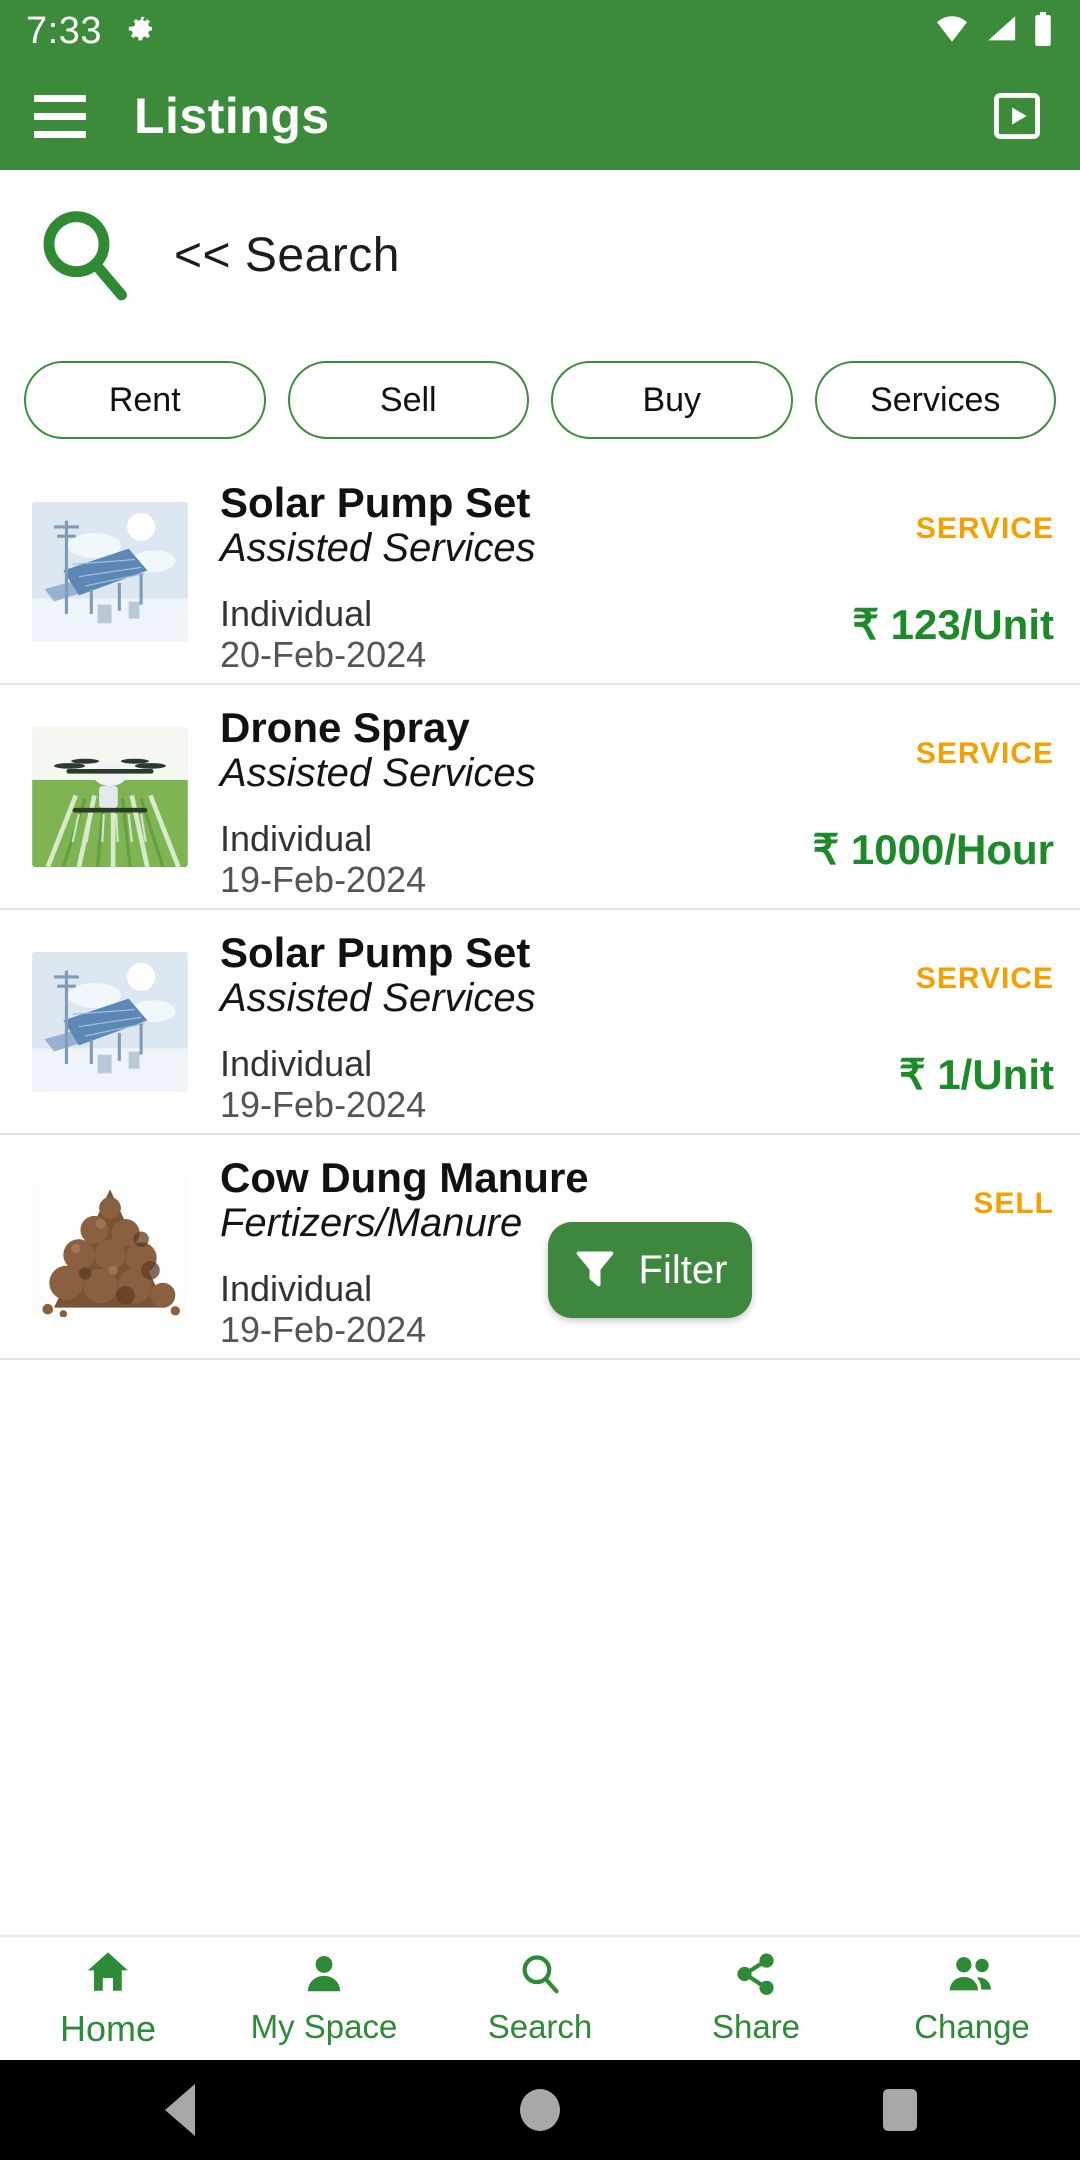 Image resolution: width=1080 pixels, height=2160 pixels. Describe the element at coordinates (933, 849) in the screenshot. I see `listing-price: ₹ 1000/Hour` at that location.